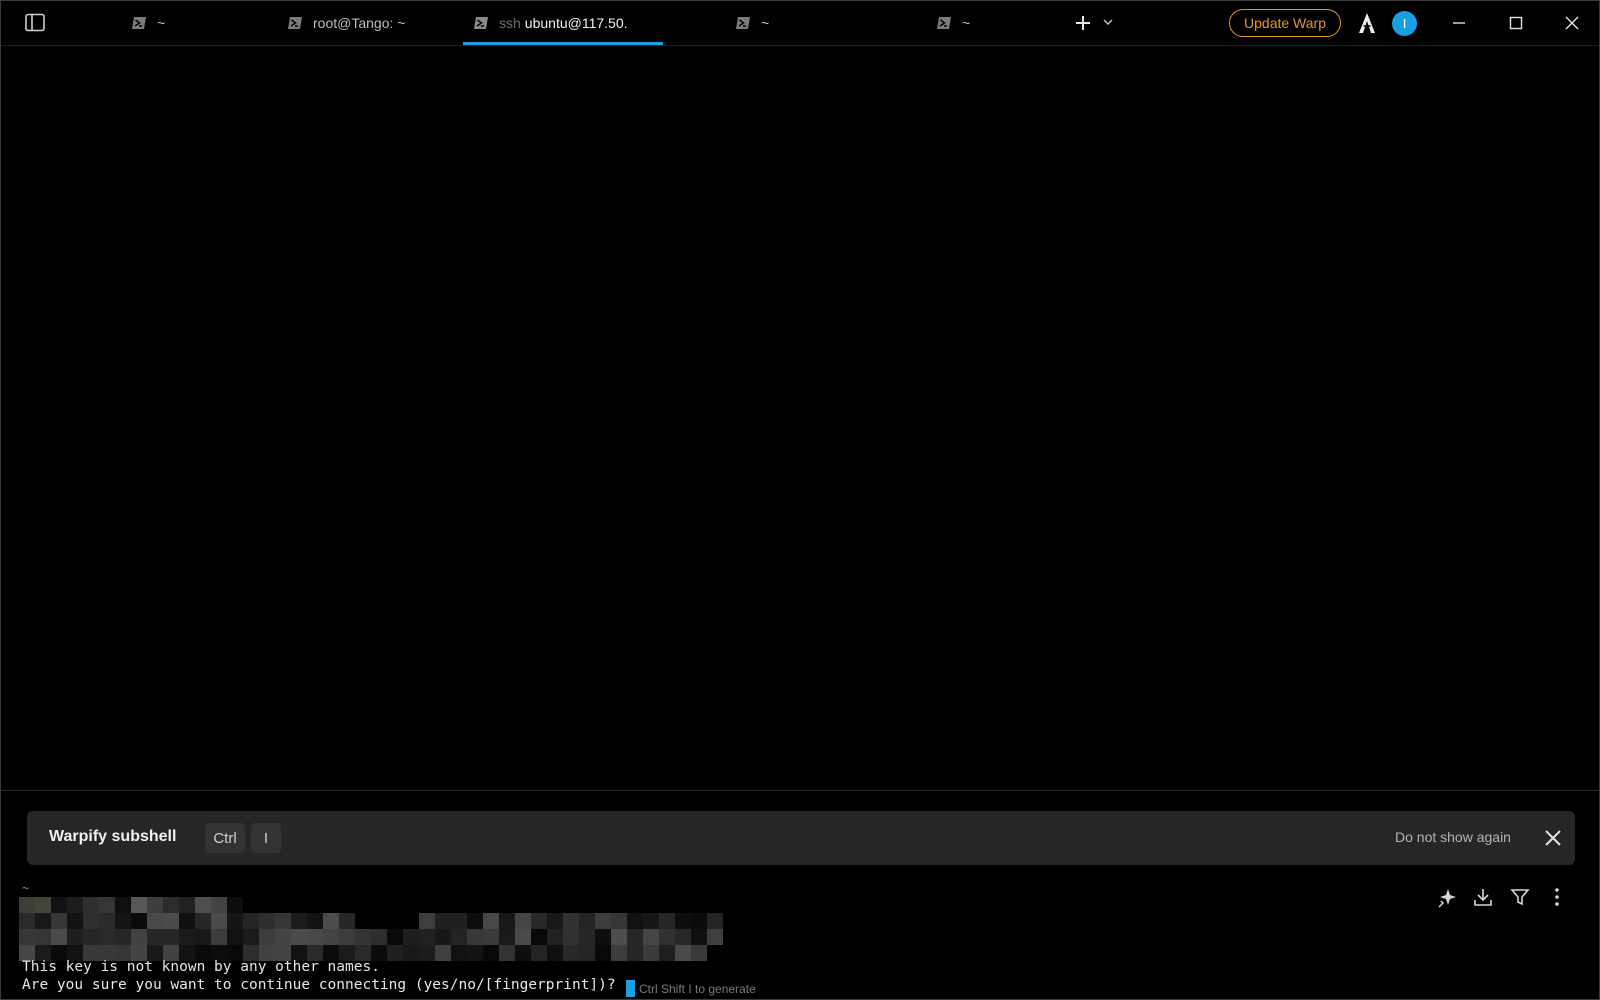  I want to click on tab-1: ~, so click(201, 22).